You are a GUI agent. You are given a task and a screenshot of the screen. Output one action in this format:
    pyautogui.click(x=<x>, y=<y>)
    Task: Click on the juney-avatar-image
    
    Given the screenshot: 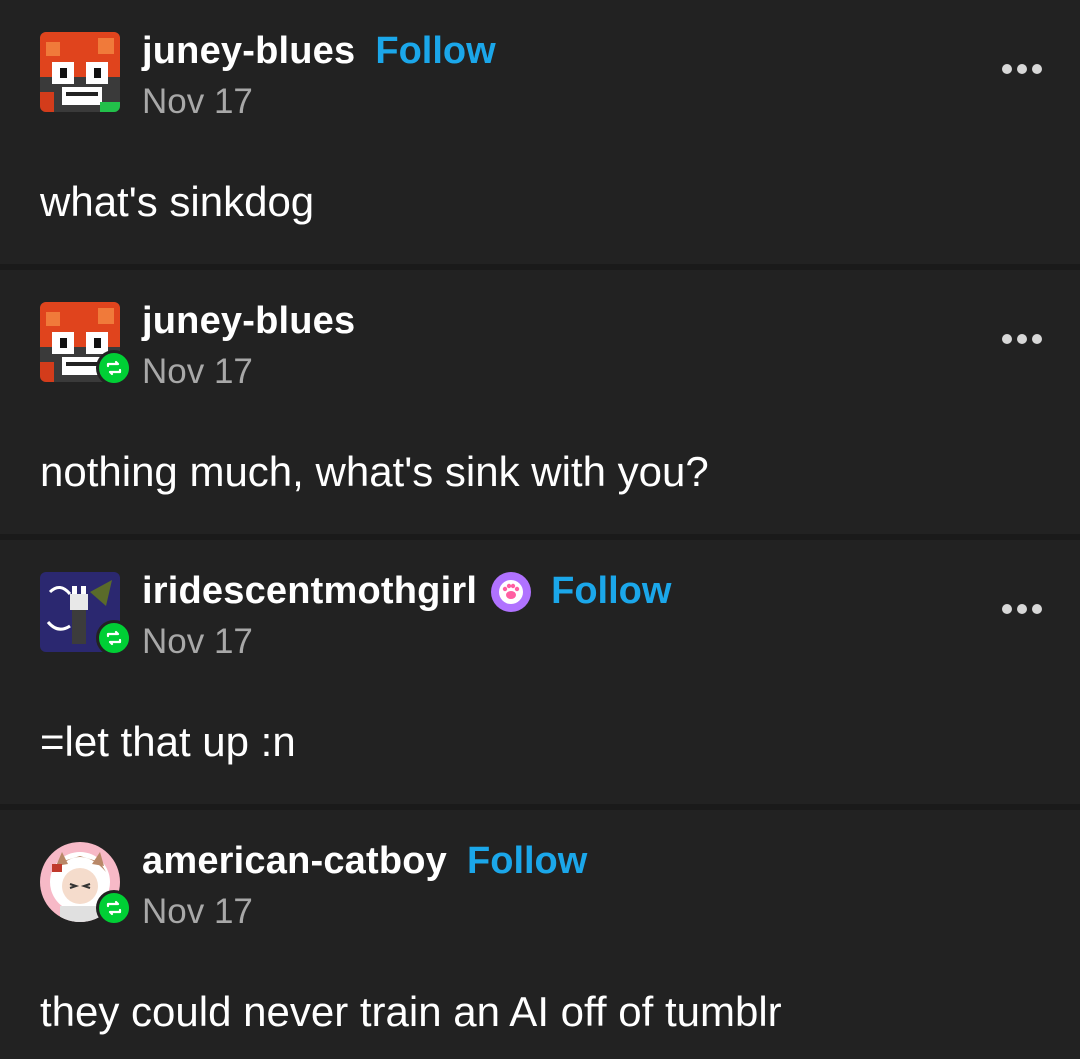 What is the action you would take?
    pyautogui.click(x=80, y=72)
    